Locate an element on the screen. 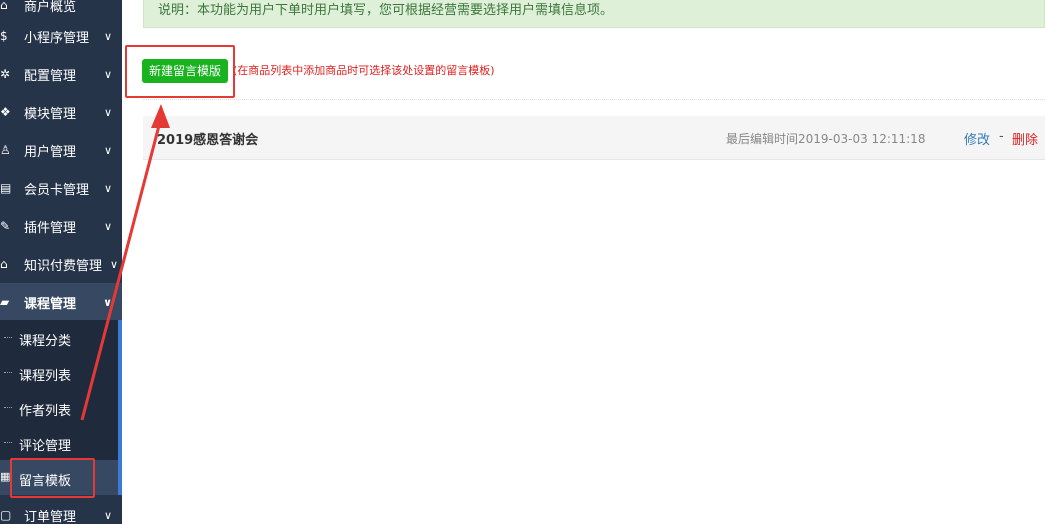  notice-text: 说明：本功能为用户下单时用户填写，您可根据经营需要选择用户需填信息项。 is located at coordinates (386, 10).